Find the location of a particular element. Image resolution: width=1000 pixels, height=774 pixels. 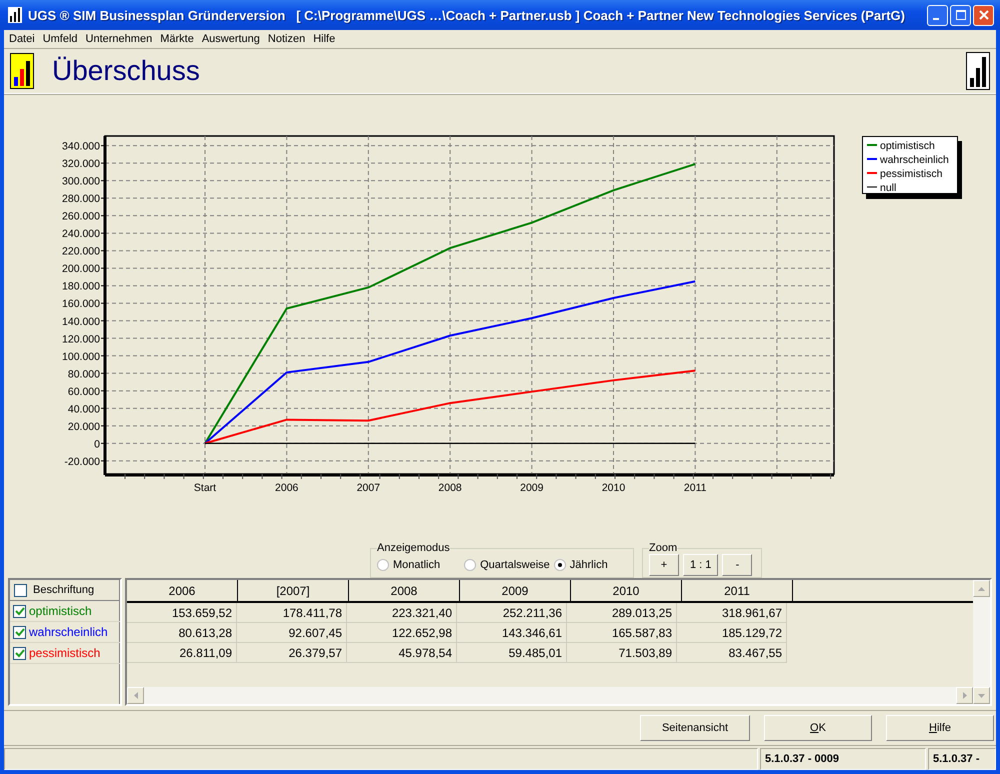

horizontal-scrollbar is located at coordinates (550, 695).